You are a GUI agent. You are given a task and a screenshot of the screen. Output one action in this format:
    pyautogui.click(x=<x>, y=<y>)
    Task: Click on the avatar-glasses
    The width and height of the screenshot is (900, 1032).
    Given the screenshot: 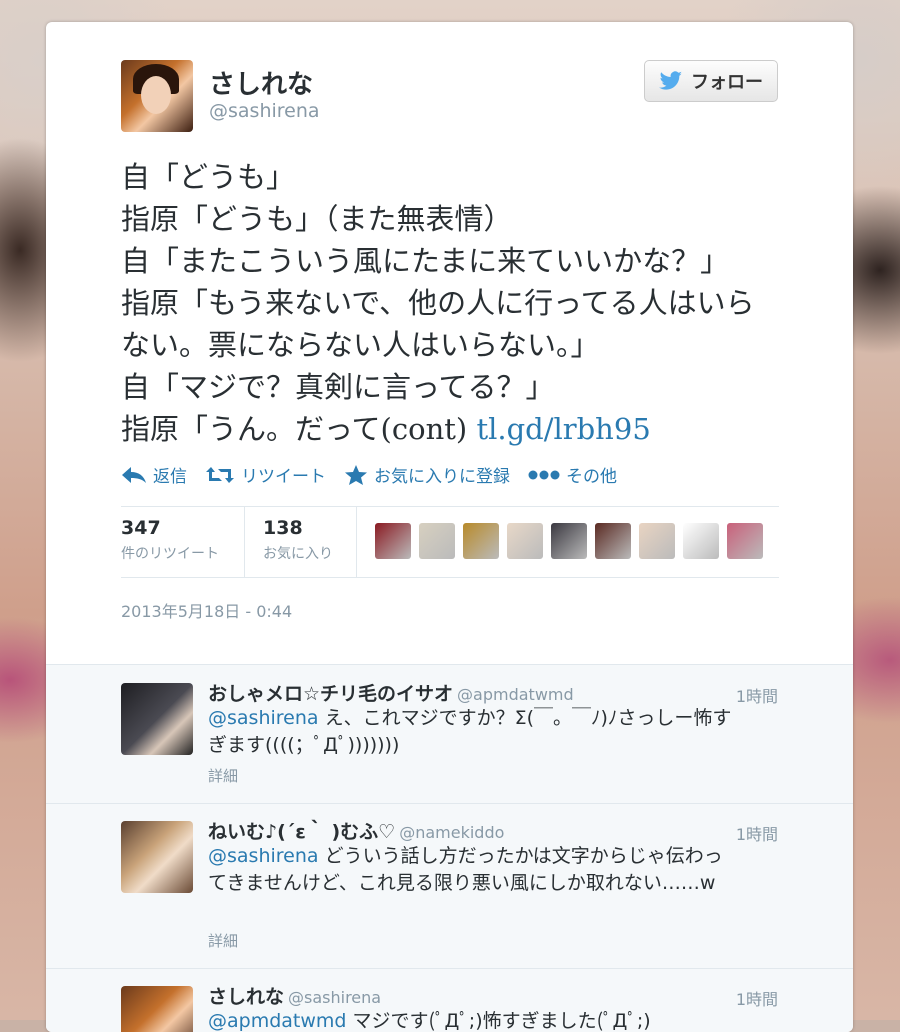 What is the action you would take?
    pyautogui.click(x=745, y=541)
    